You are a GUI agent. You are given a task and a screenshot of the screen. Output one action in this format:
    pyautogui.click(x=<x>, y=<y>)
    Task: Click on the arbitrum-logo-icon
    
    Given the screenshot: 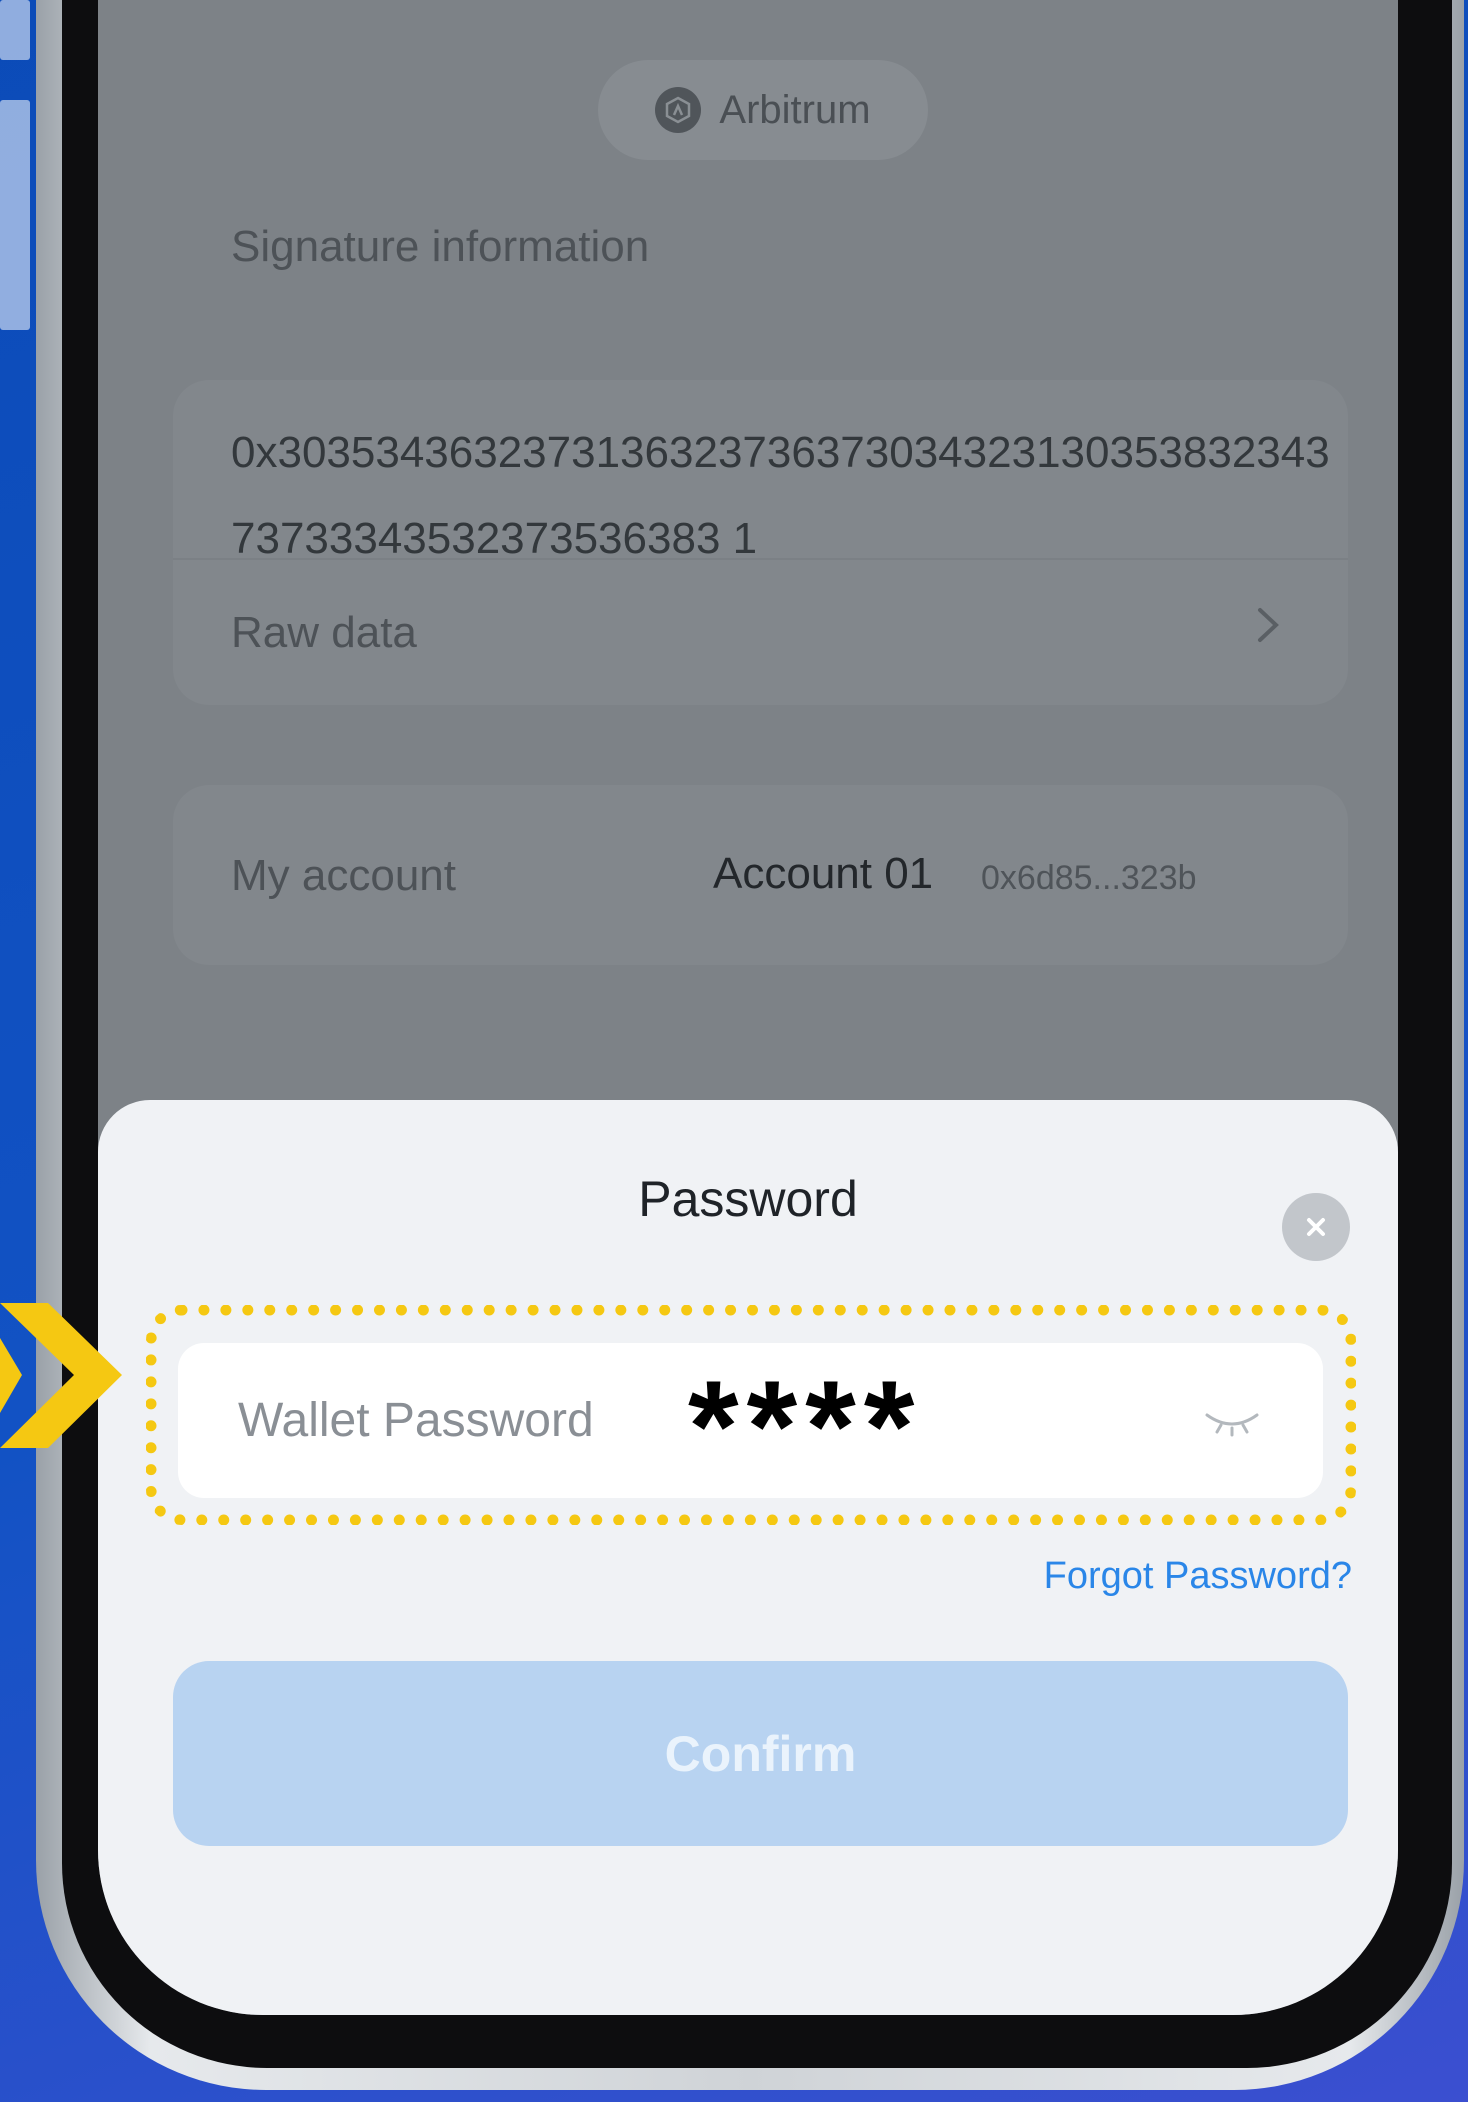 What is the action you would take?
    pyautogui.click(x=678, y=110)
    